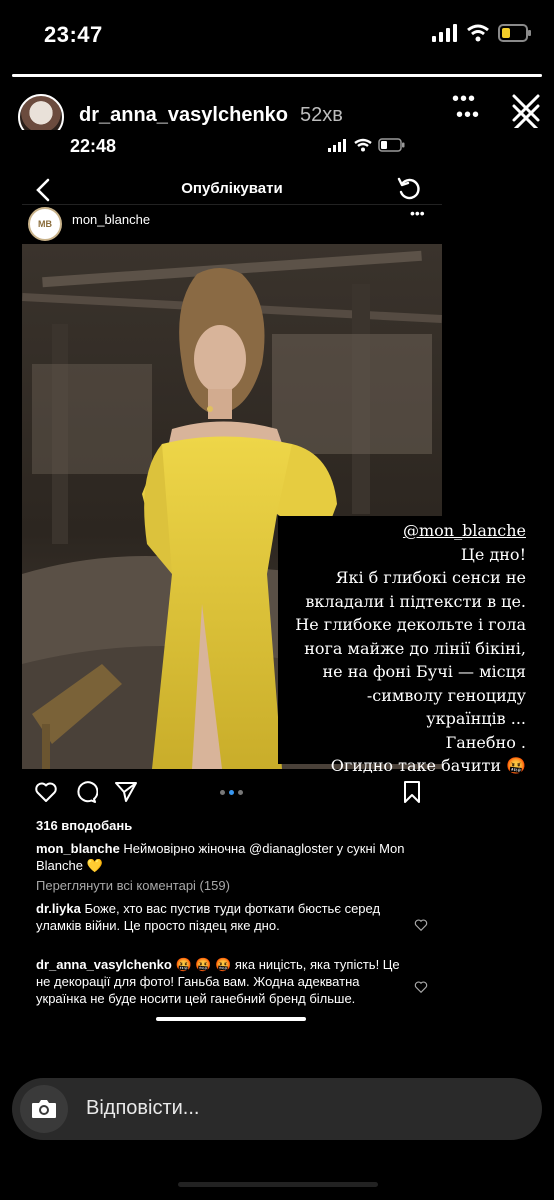 This screenshot has width=554, height=1200. I want to click on story-mention: @mon_blanche, so click(402, 531).